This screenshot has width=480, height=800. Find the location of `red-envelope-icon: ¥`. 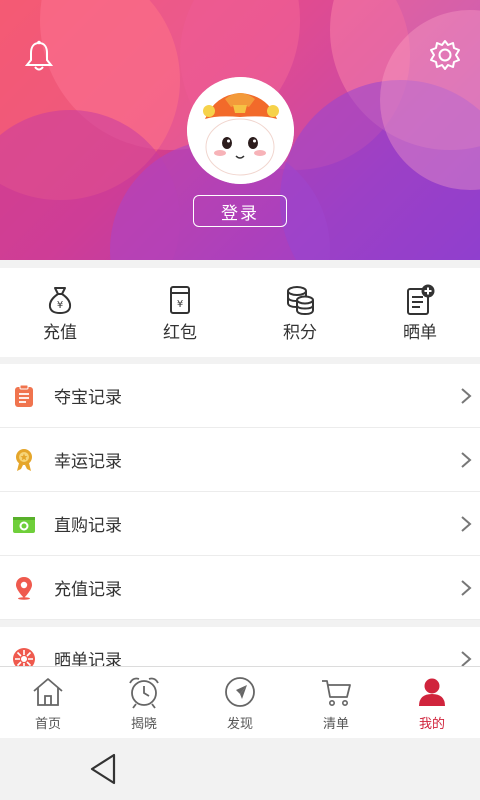

red-envelope-icon: ¥ is located at coordinates (180, 300).